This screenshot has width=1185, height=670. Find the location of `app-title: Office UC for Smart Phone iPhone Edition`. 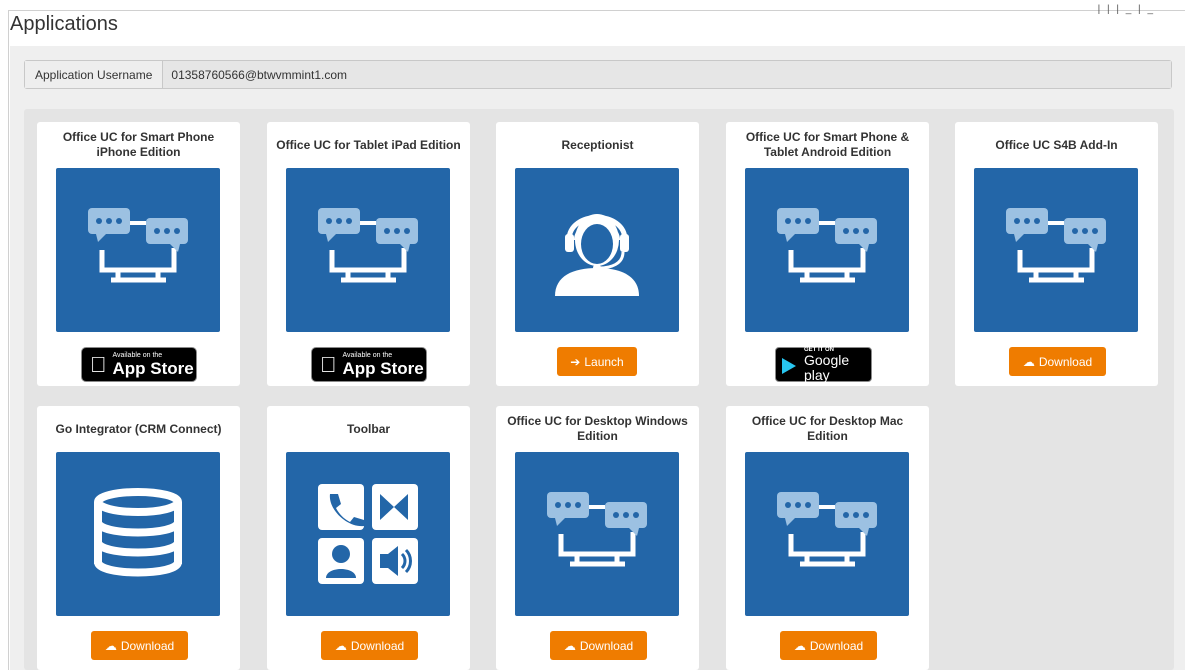

app-title: Office UC for Smart Phone iPhone Edition is located at coordinates (138, 144).